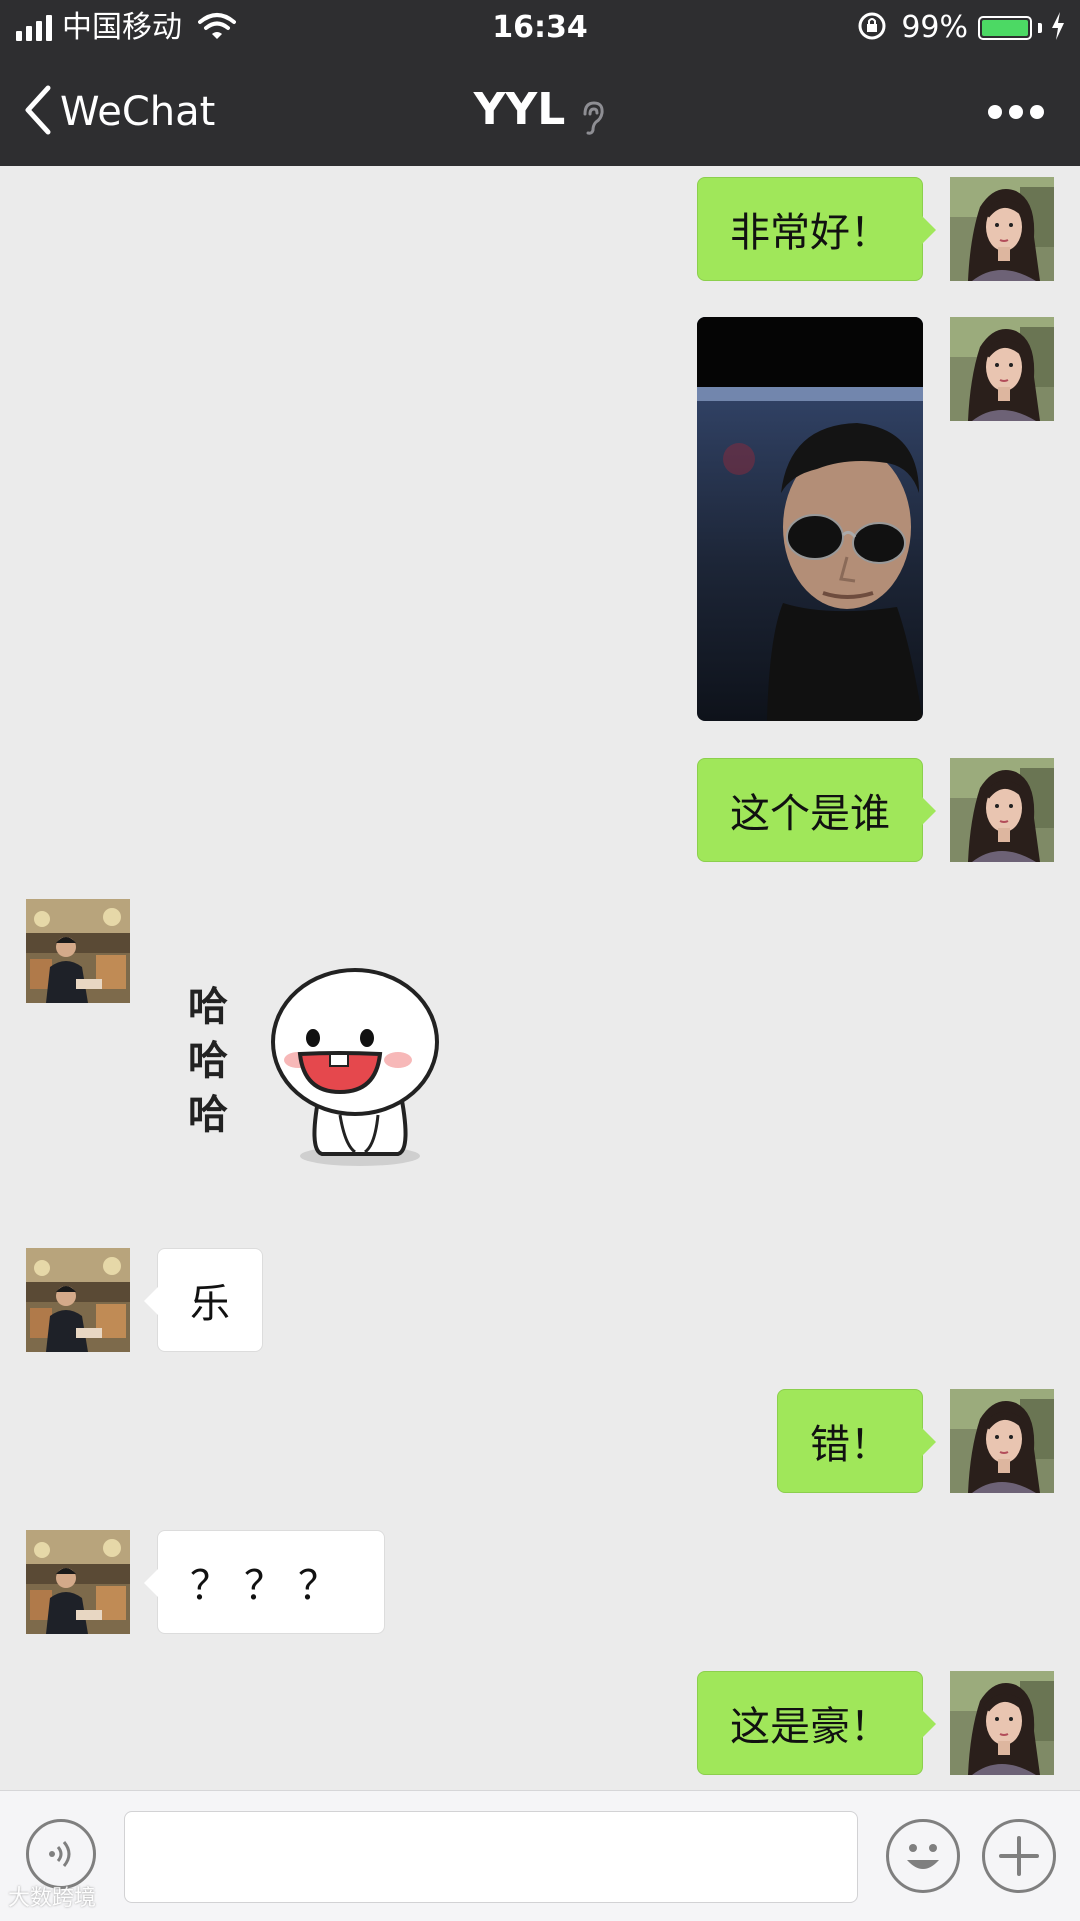 This screenshot has height=1921, width=1080. What do you see at coordinates (923, 1856) in the screenshot?
I see `emoji-icon` at bounding box center [923, 1856].